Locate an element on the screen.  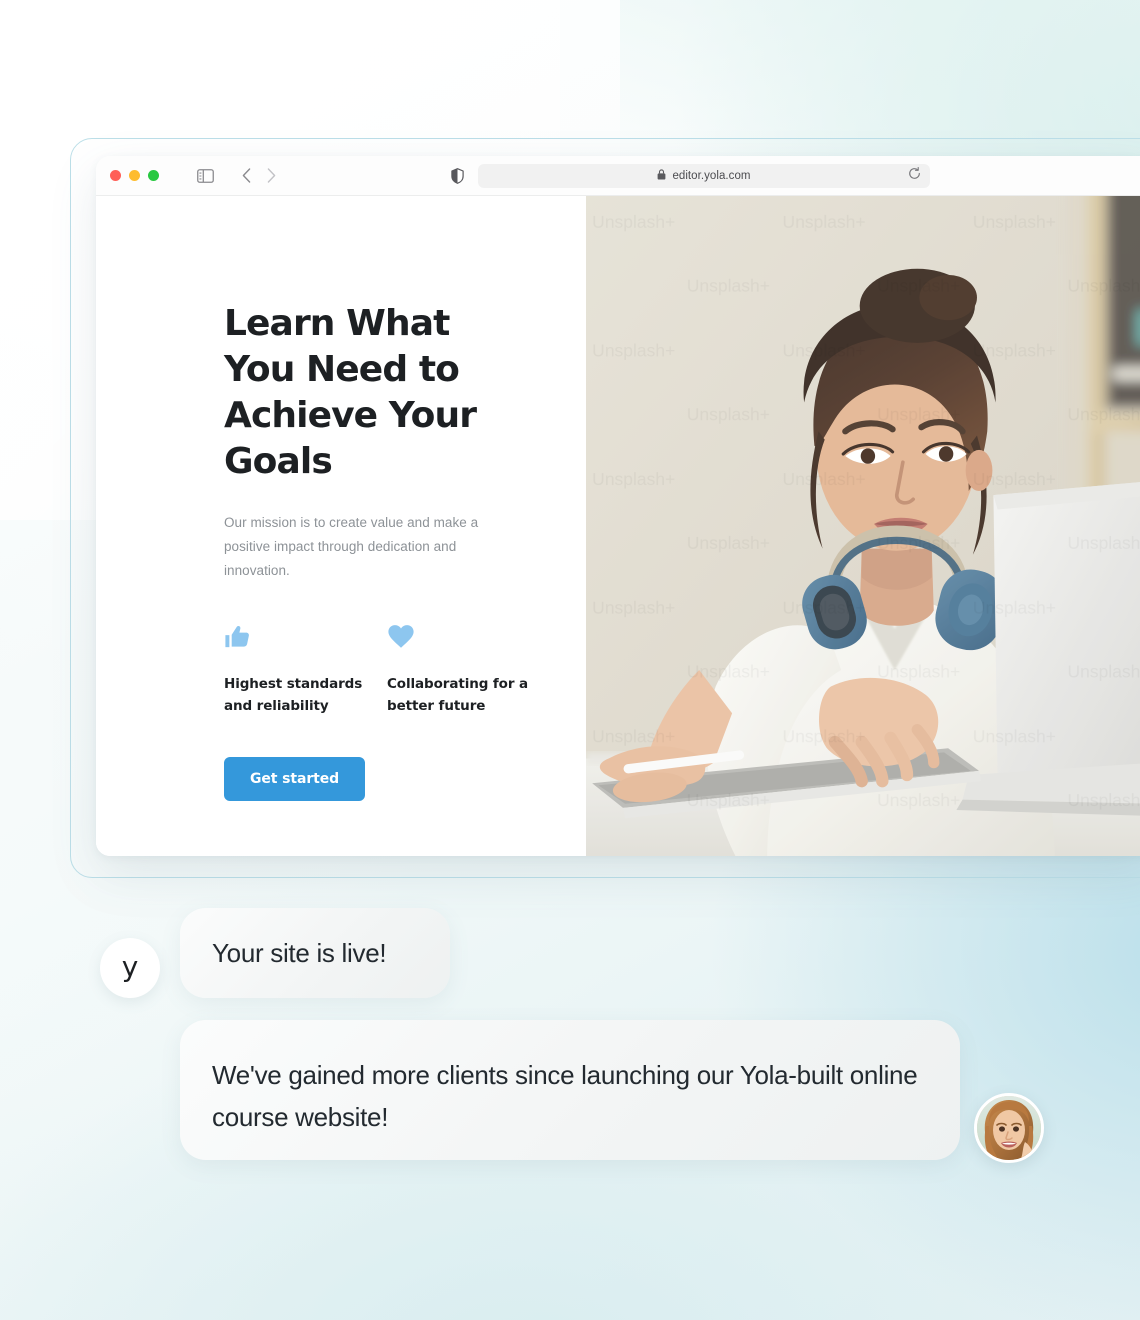
browser-toolbar: editor.yola.com is located at coordinates (618, 176).